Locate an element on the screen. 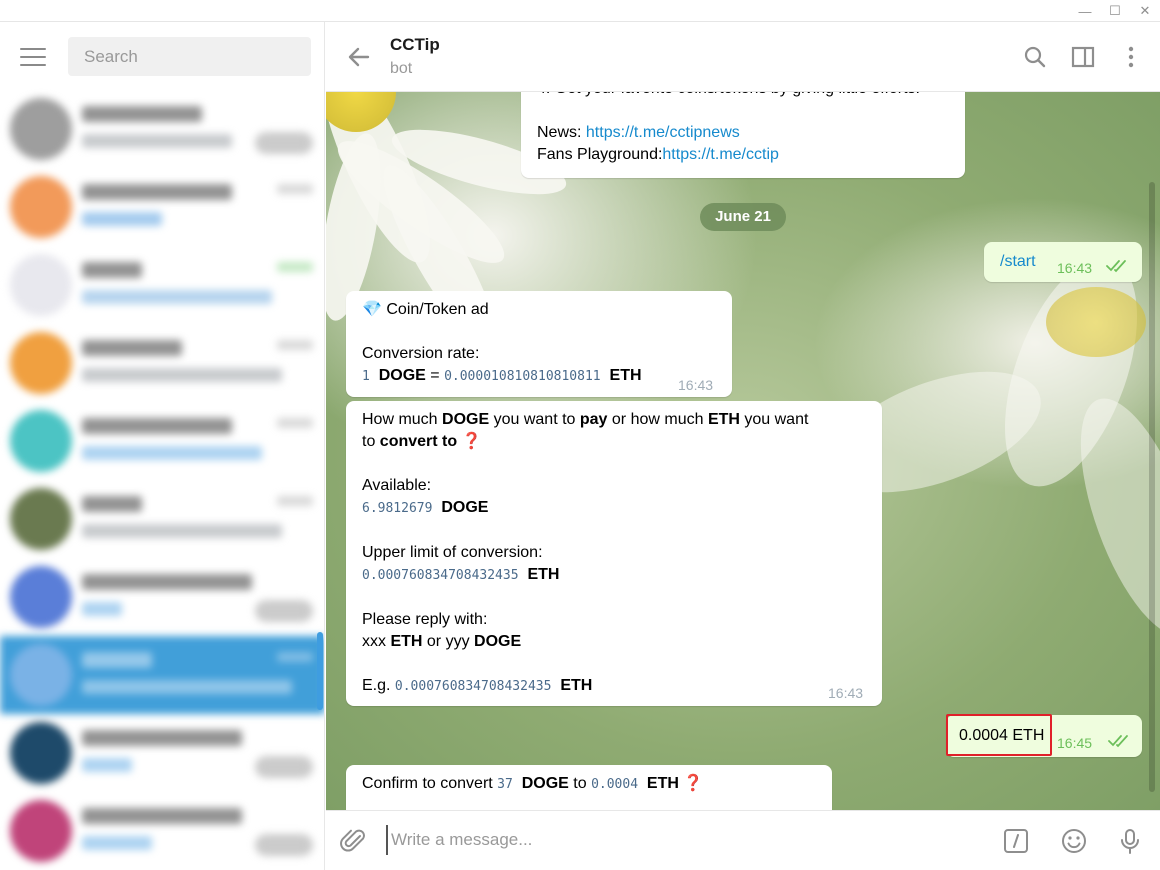  diamond-icon: 💎 is located at coordinates (372, 309).